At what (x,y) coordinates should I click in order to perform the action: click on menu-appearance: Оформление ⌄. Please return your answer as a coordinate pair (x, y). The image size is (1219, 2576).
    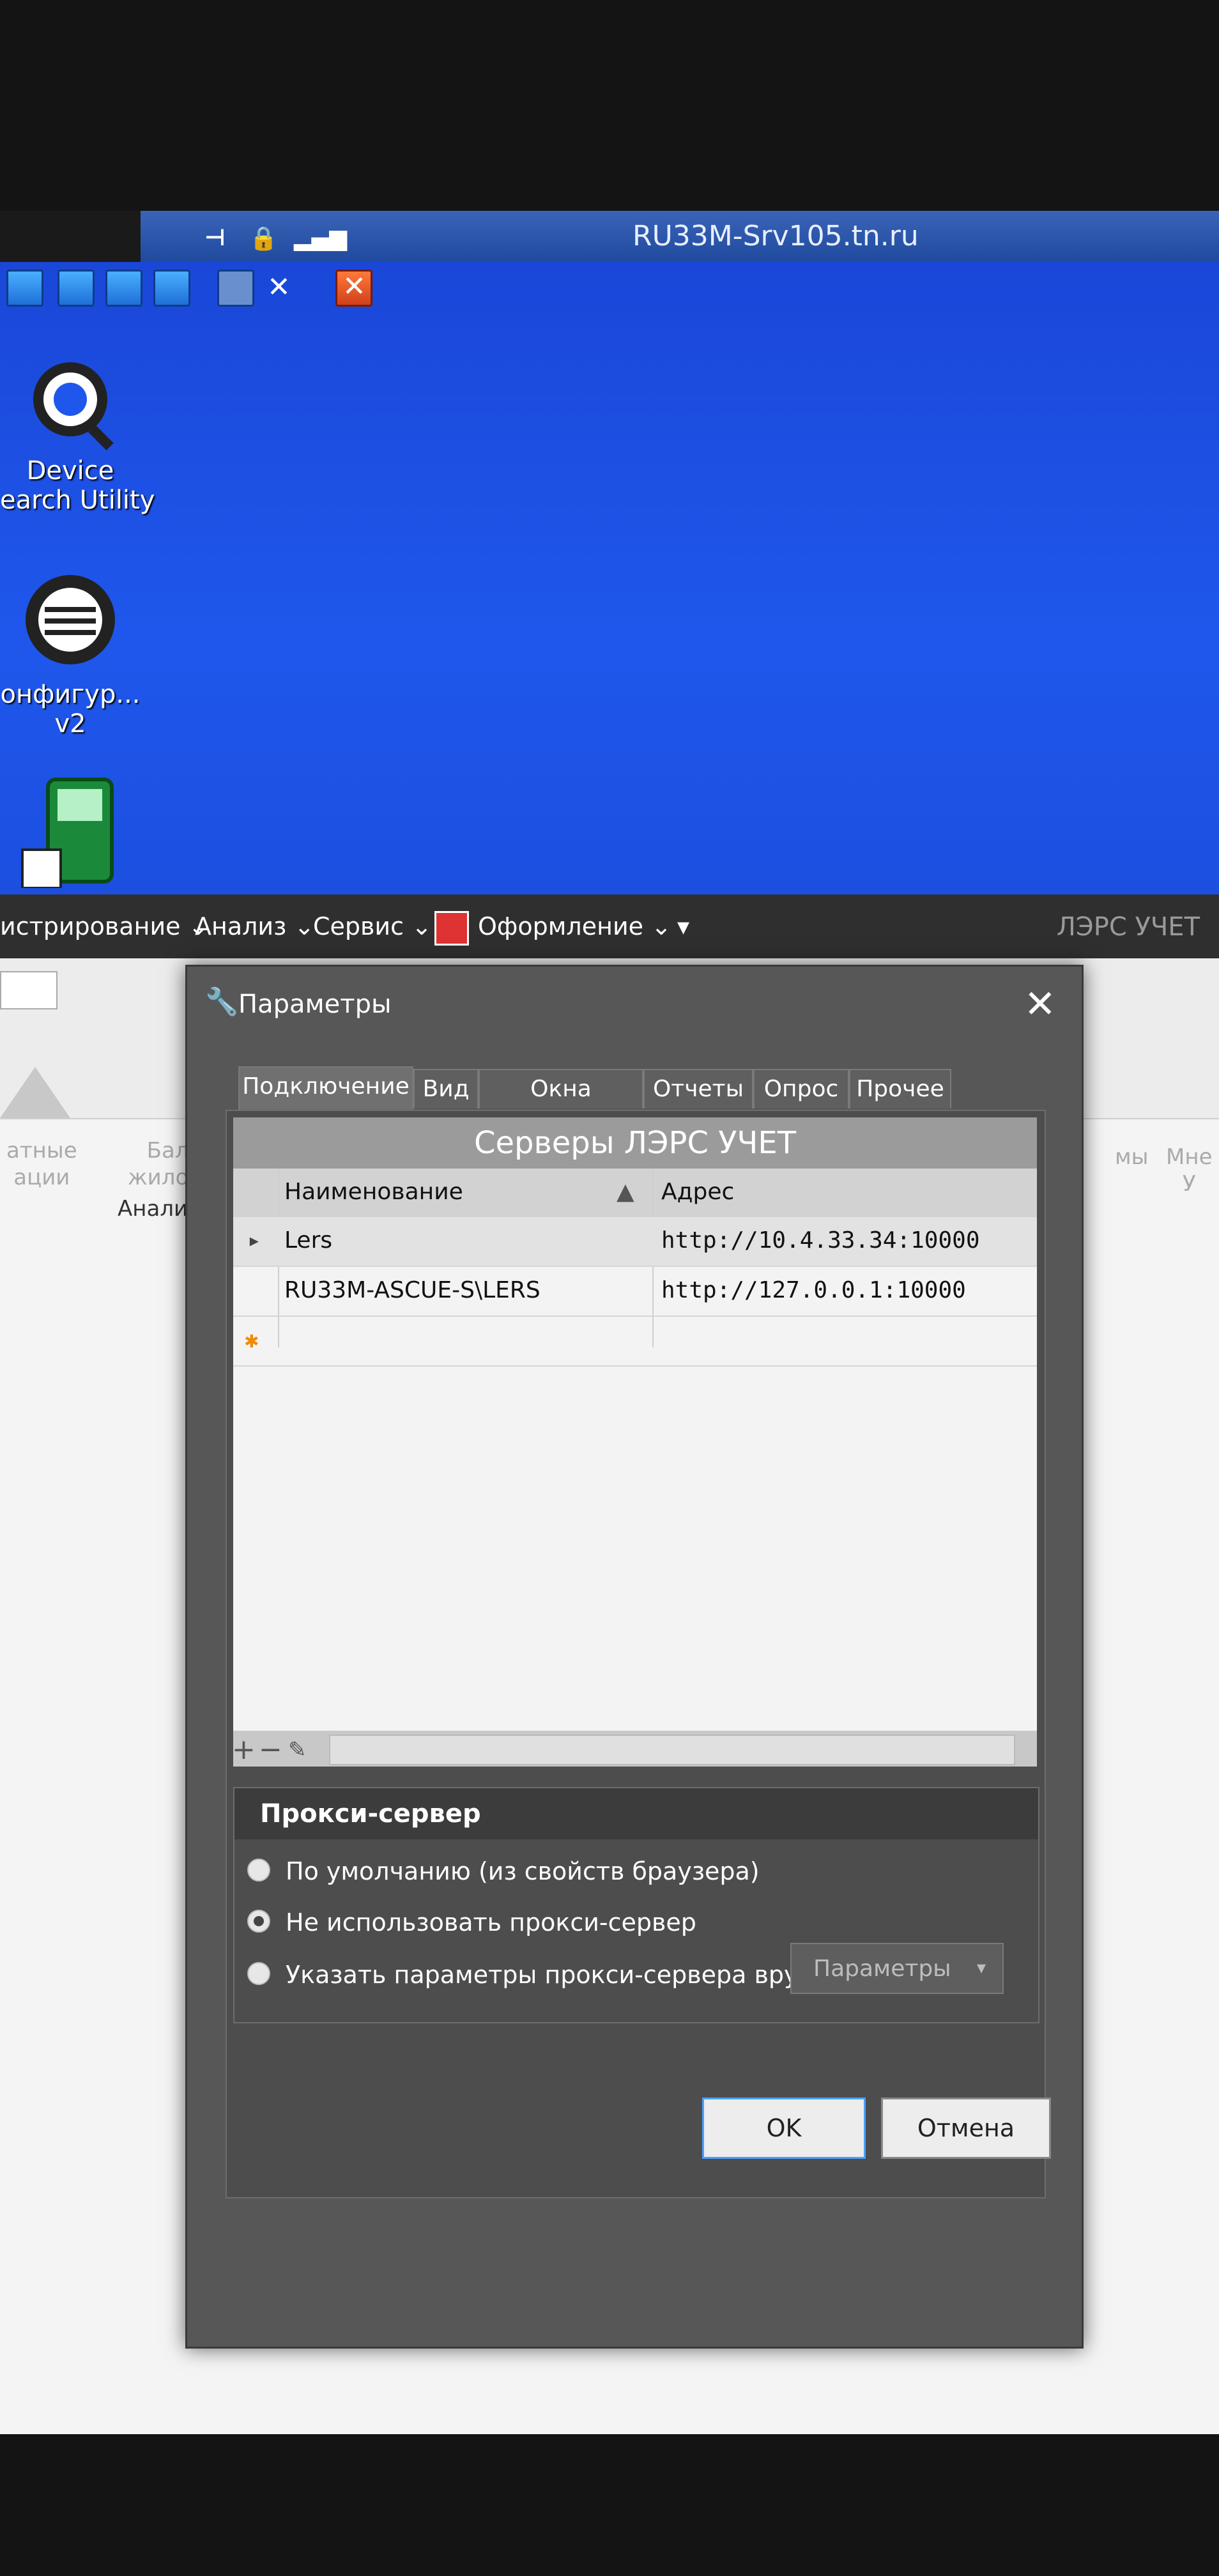
    Looking at the image, I should click on (574, 926).